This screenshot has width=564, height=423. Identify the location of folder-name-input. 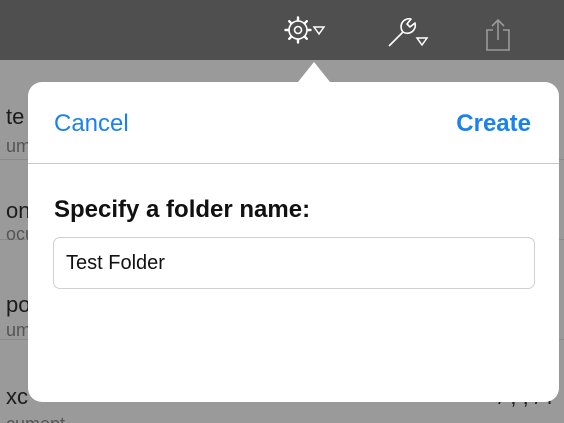
(294, 263).